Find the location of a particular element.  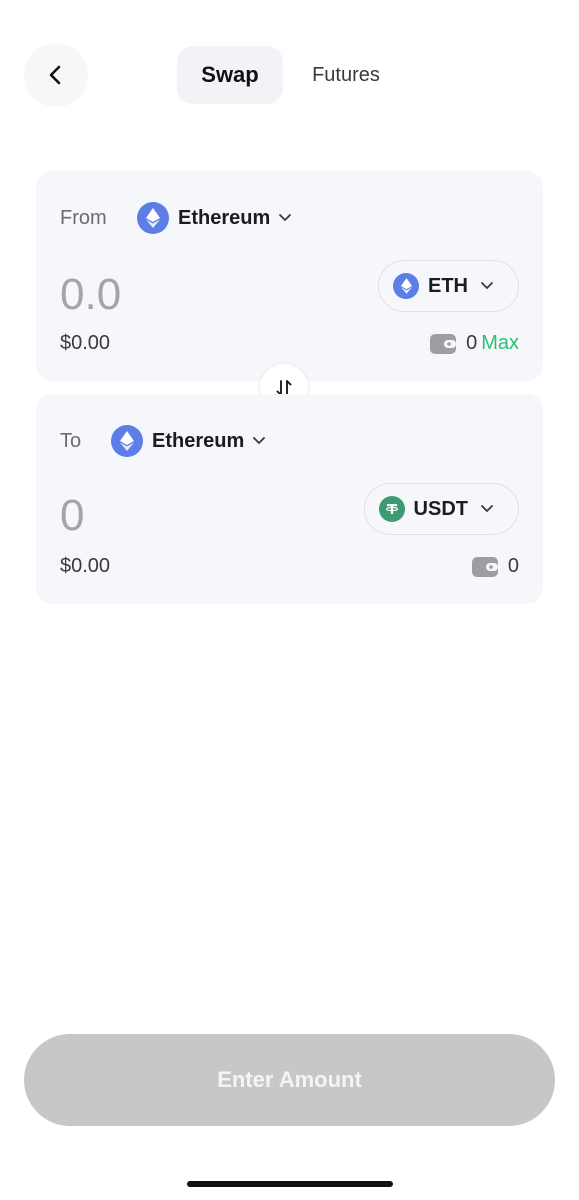

from-token-selector: ETH is located at coordinates (448, 286).